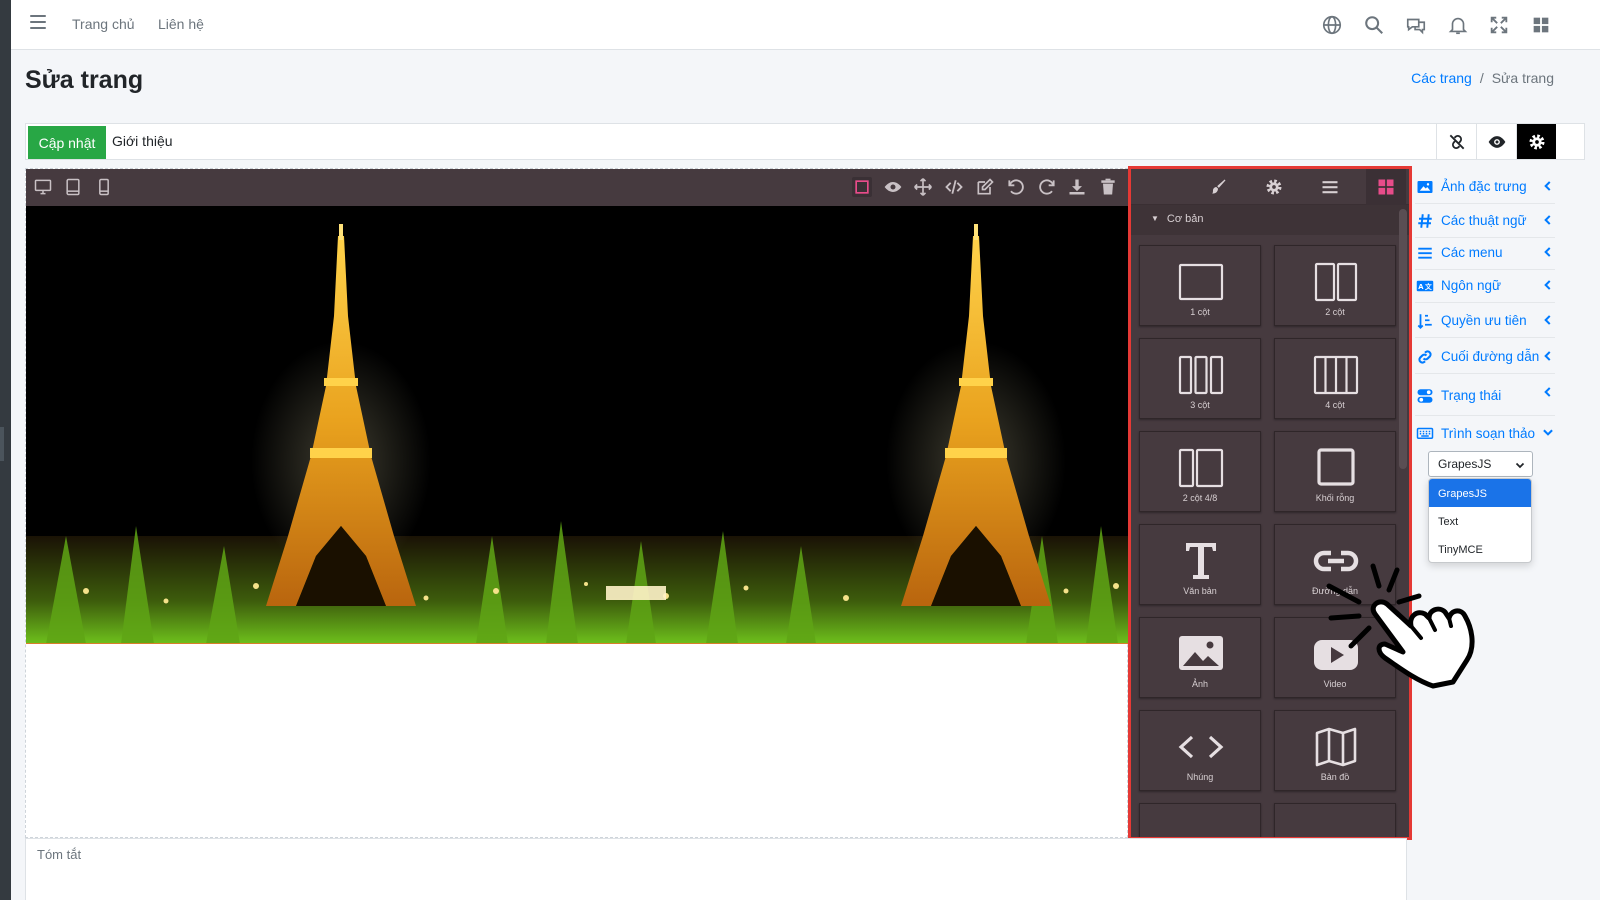  What do you see at coordinates (1200, 750) in the screenshot?
I see `block-embed: Nhúng` at bounding box center [1200, 750].